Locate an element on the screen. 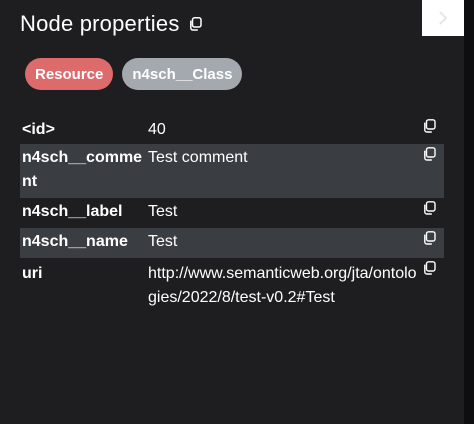  label-badge-class: n4sch__Class is located at coordinates (182, 74).